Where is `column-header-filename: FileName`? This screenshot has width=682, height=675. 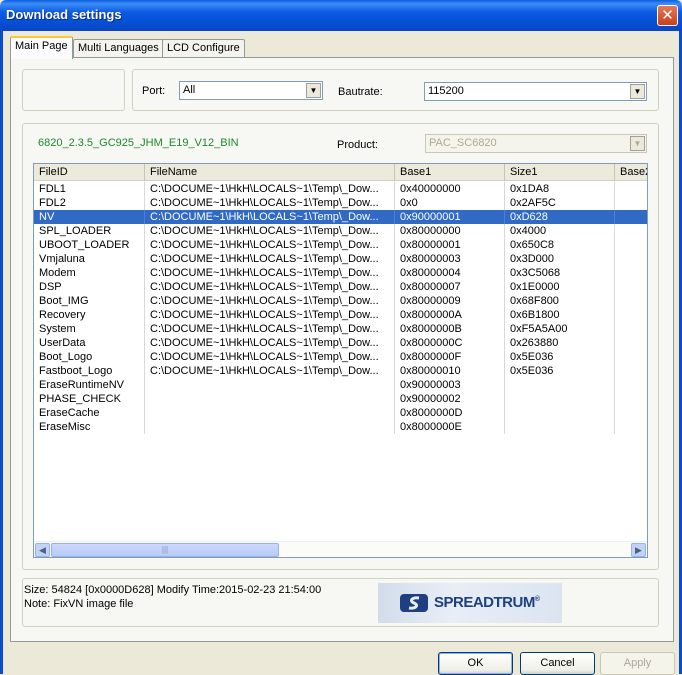
column-header-filename: FileName is located at coordinates (270, 172).